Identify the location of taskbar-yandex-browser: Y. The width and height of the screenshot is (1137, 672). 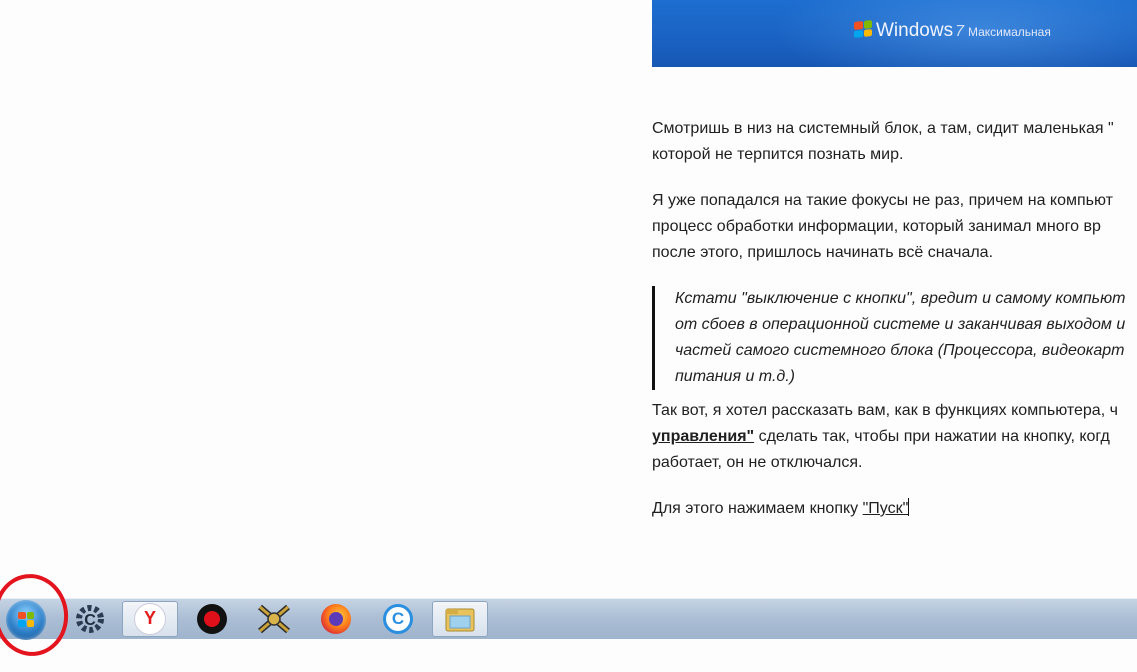
(150, 619).